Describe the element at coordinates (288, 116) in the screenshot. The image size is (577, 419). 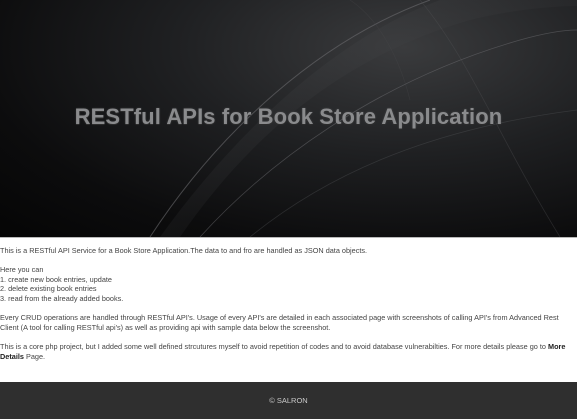
I see `page-title: RESTful APIs for Book Store Application` at that location.